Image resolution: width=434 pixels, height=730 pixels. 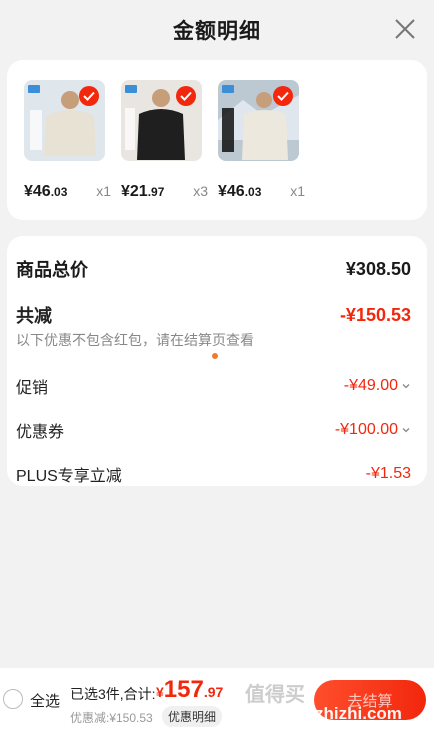 What do you see at coordinates (323, 703) in the screenshot?
I see `watermark: 值得买 zhizhi.com` at bounding box center [323, 703].